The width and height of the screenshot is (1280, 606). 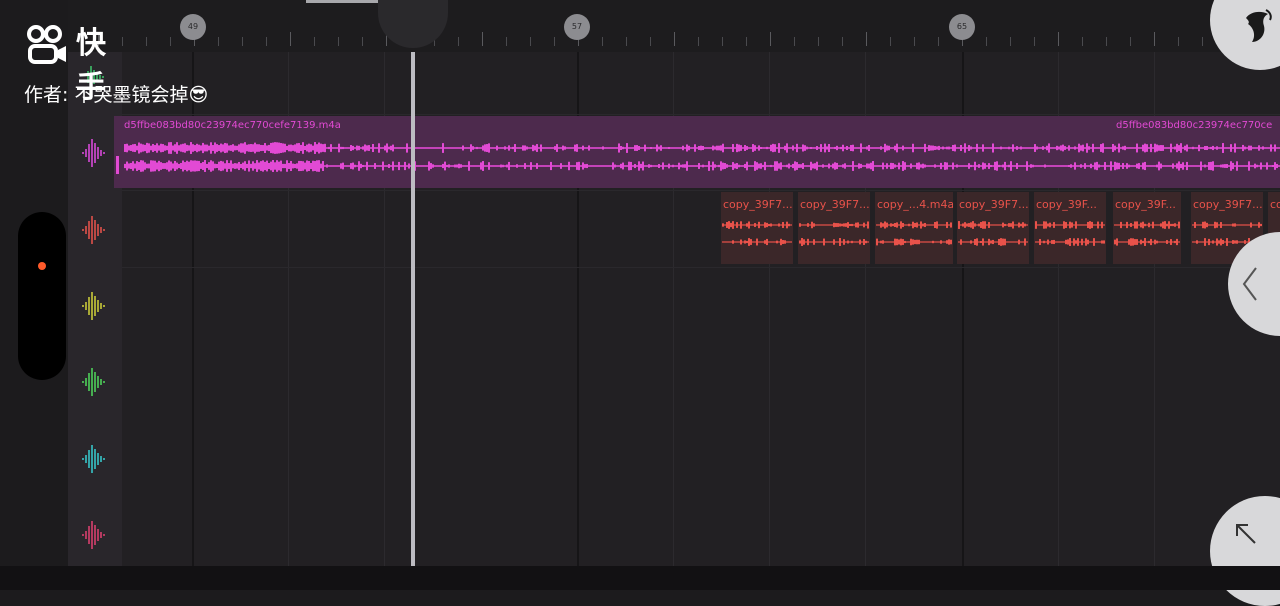 What do you see at coordinates (640, 578) in the screenshot?
I see `bottom-bar` at bounding box center [640, 578].